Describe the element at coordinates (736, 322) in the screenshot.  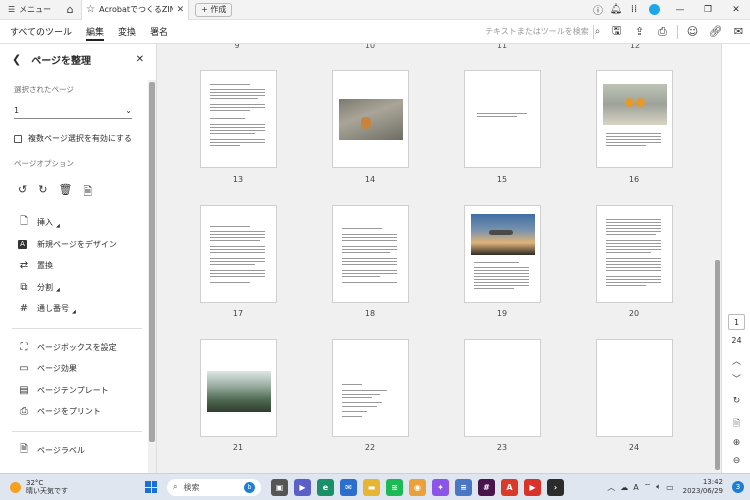
I see `current-page-input: 1` at that location.